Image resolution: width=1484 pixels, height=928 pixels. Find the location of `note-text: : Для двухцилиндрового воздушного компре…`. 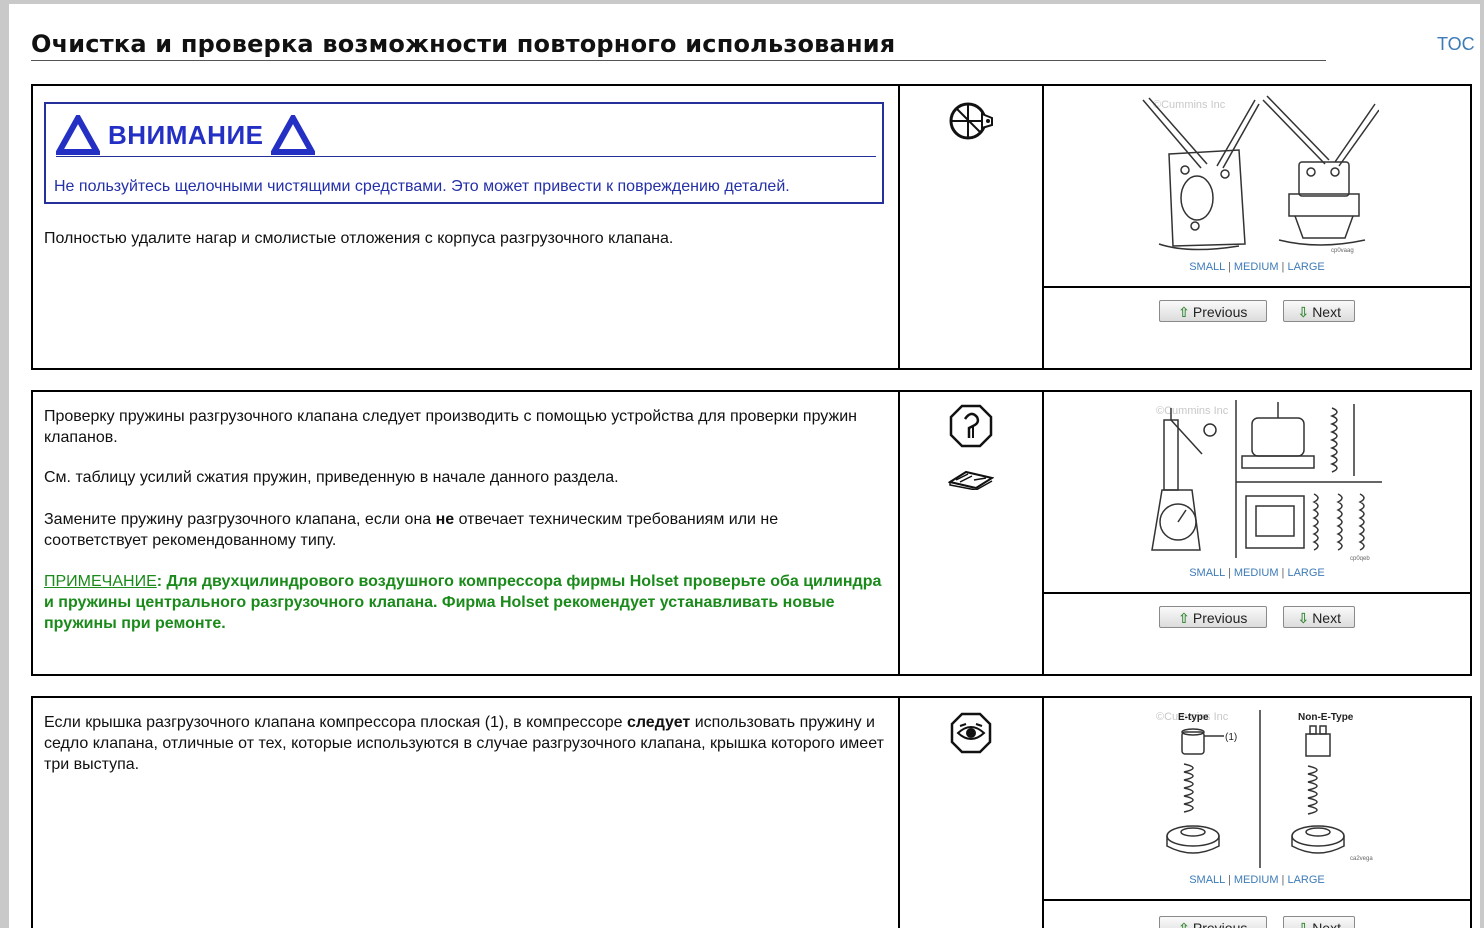

note-text: : Для двухцилиндрового воздушного компре… is located at coordinates (463, 602).